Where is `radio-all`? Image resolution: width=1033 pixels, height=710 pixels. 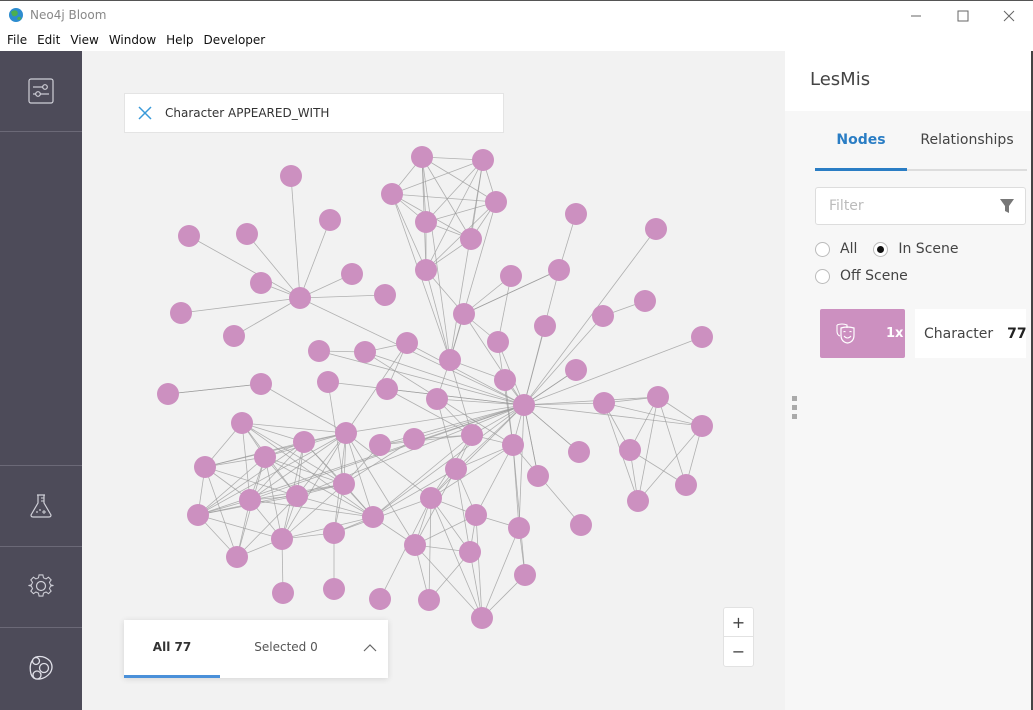 radio-all is located at coordinates (822, 249).